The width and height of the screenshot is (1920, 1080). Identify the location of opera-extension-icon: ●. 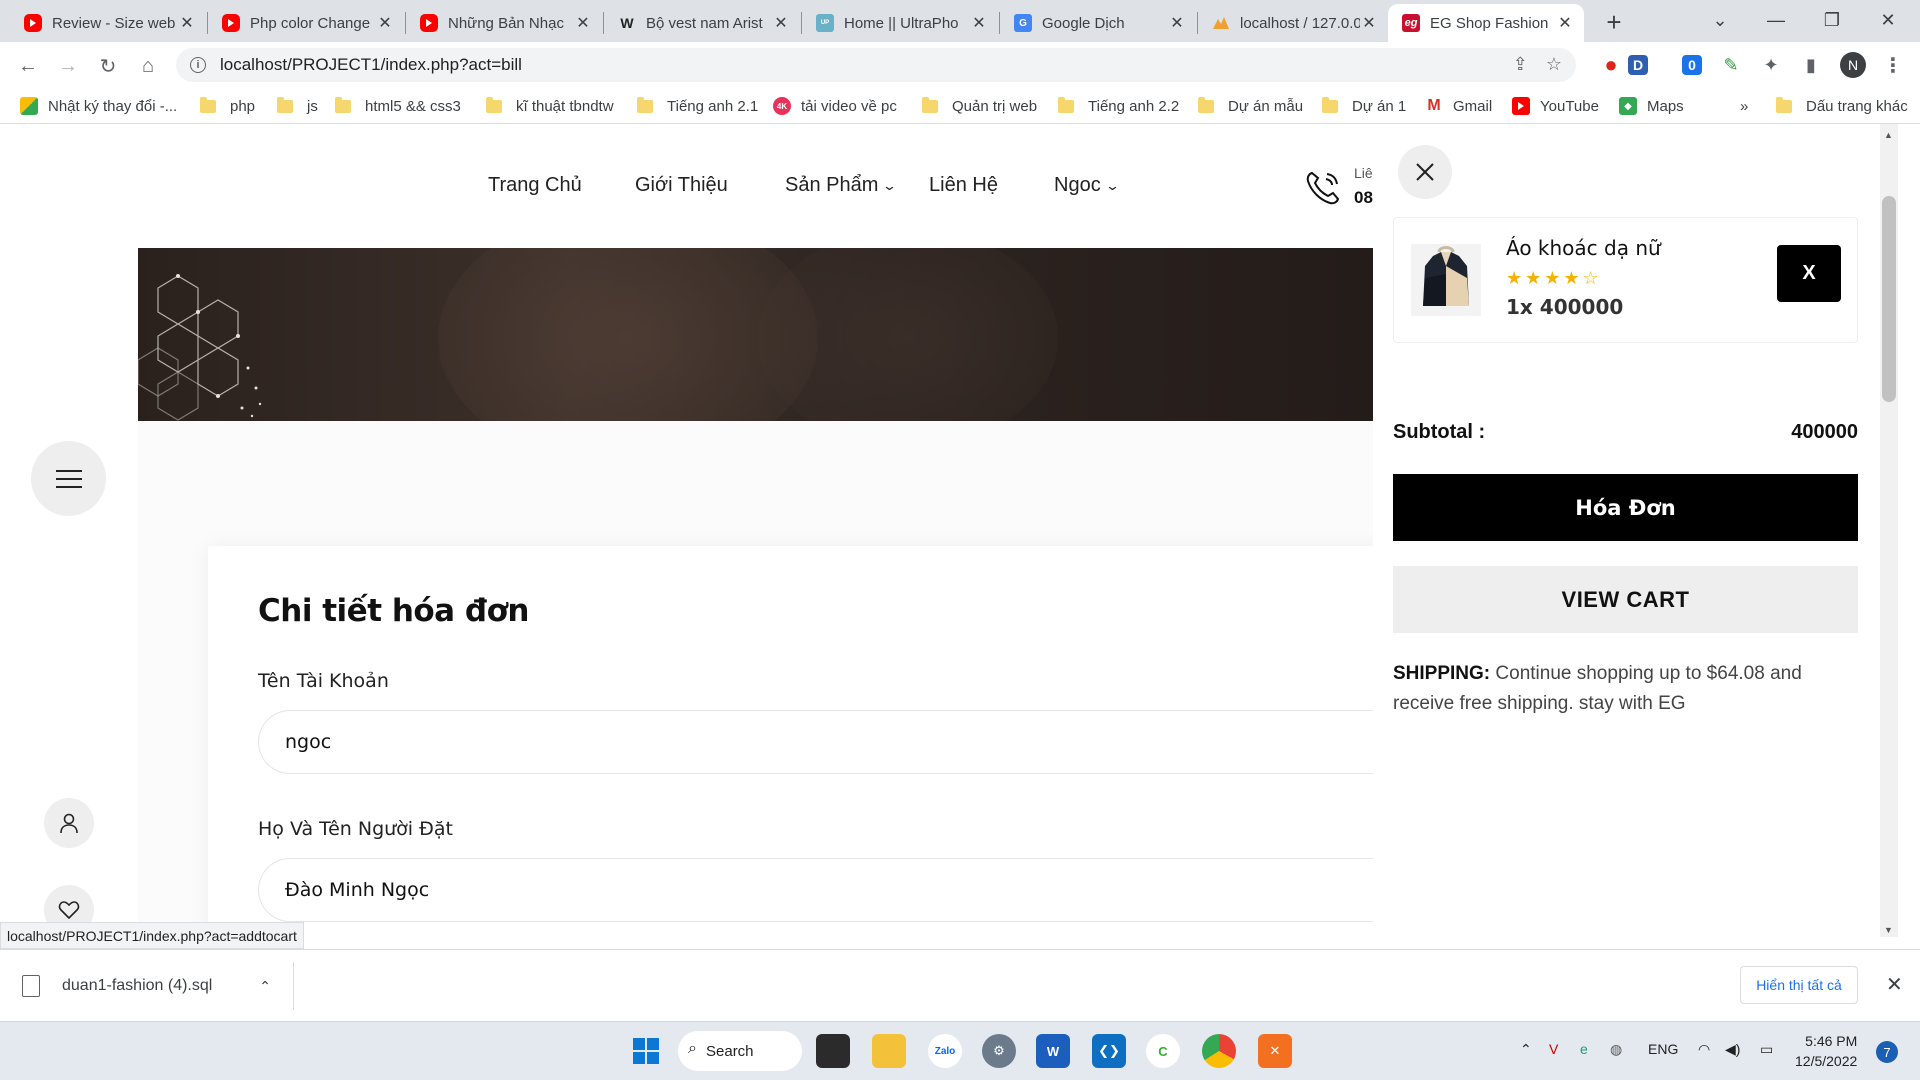
(1611, 65).